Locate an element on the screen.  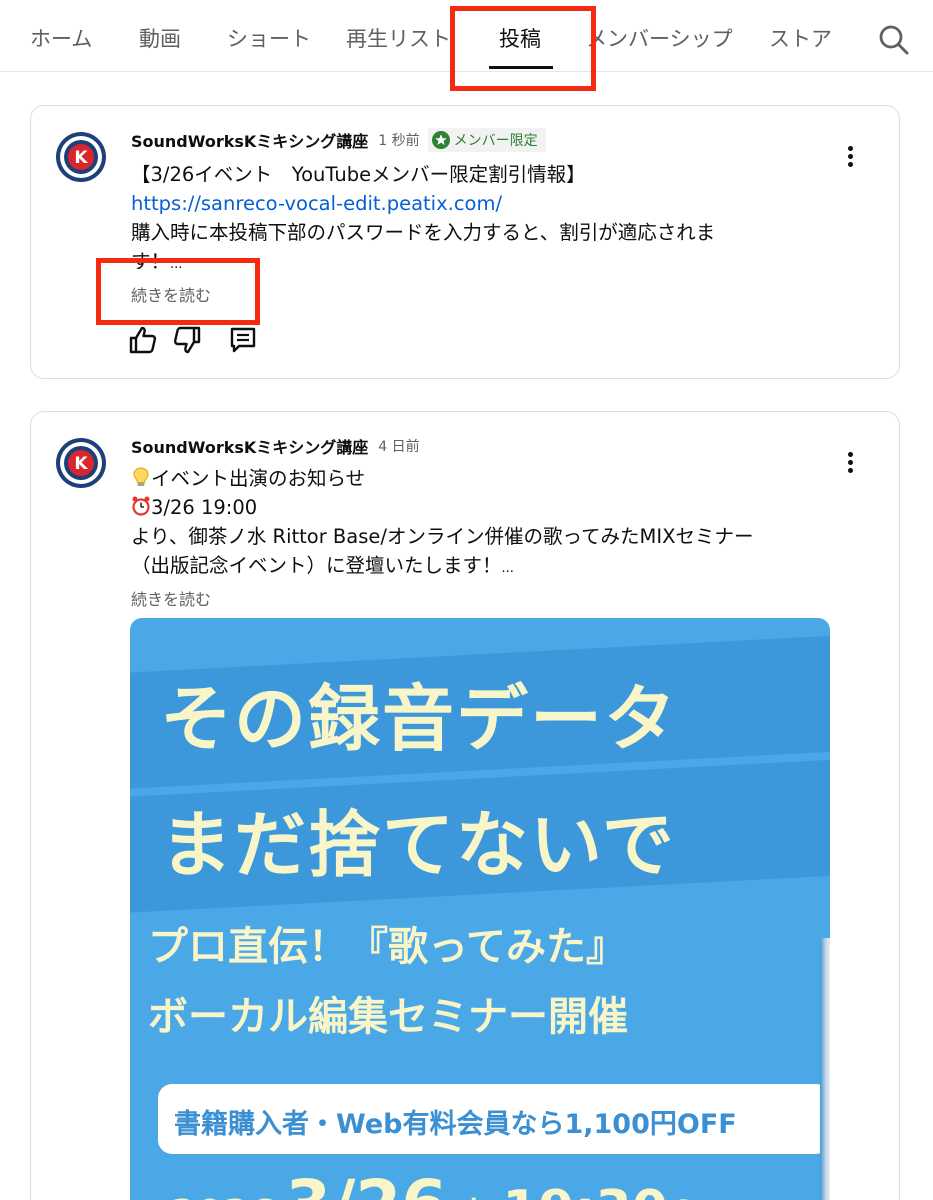
post-meta: SoundWorksKミキシング講座 1 秒前 メンバー限定 is located at coordinates (338, 140).